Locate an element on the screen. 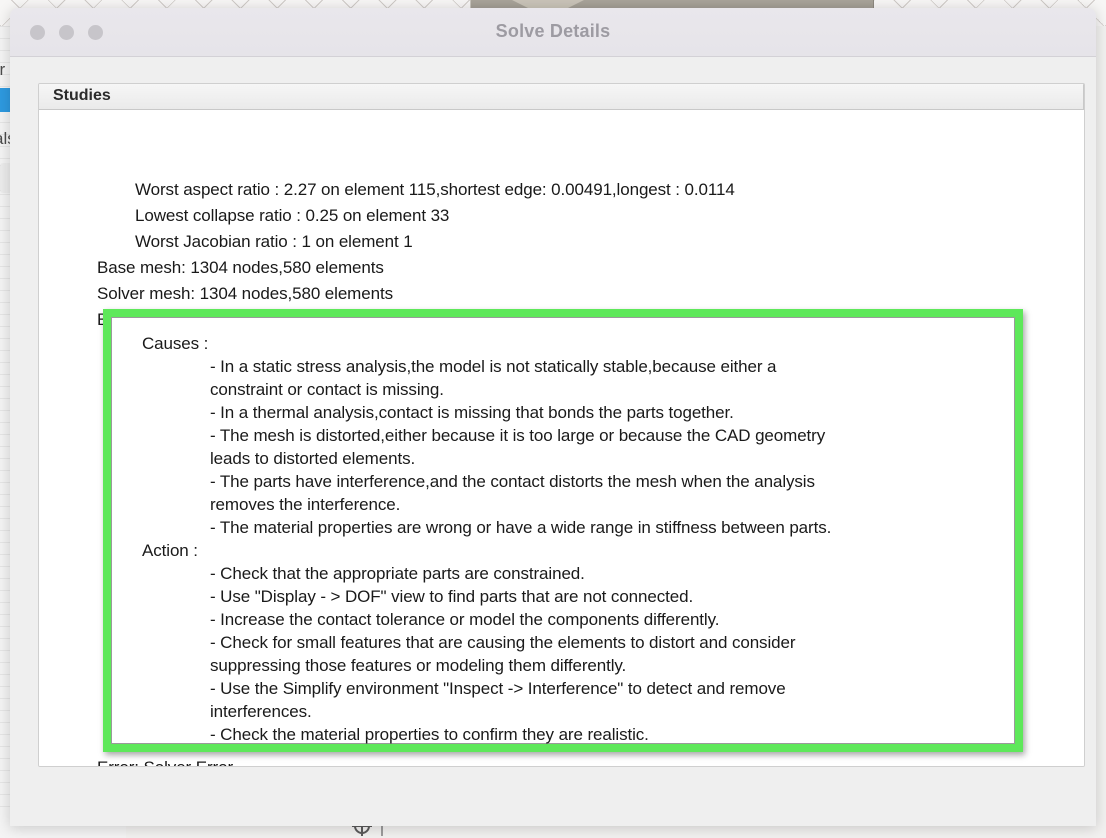 The image size is (1106, 838). cause-line: constraint or contact is missing. is located at coordinates (327, 389).